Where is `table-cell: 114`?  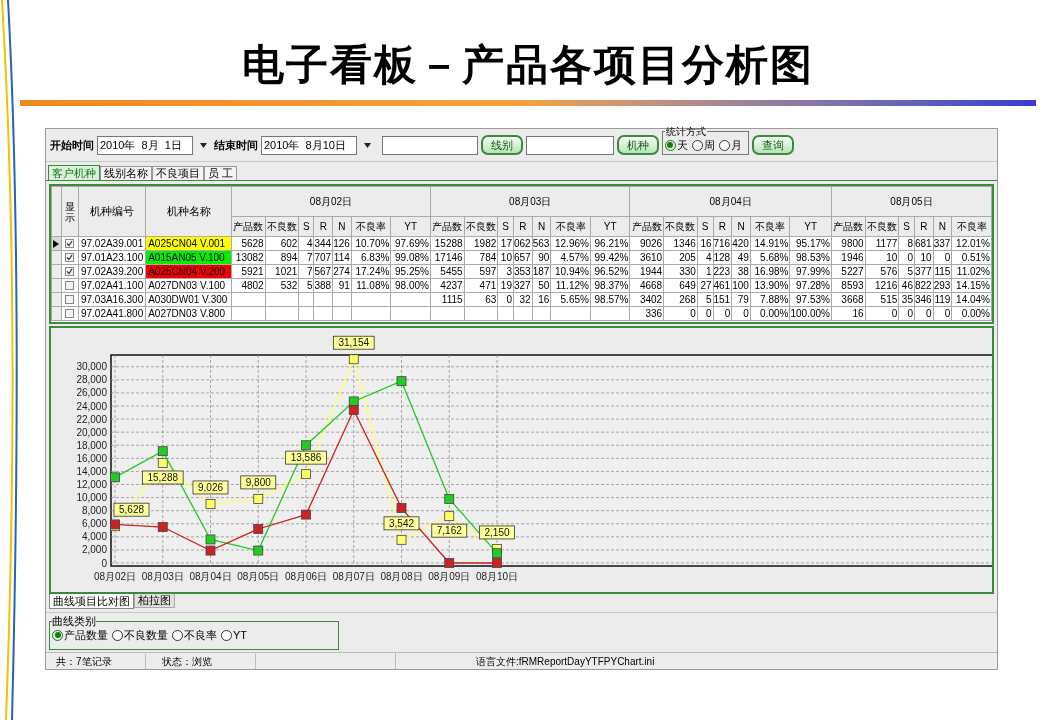 table-cell: 114 is located at coordinates (342, 257).